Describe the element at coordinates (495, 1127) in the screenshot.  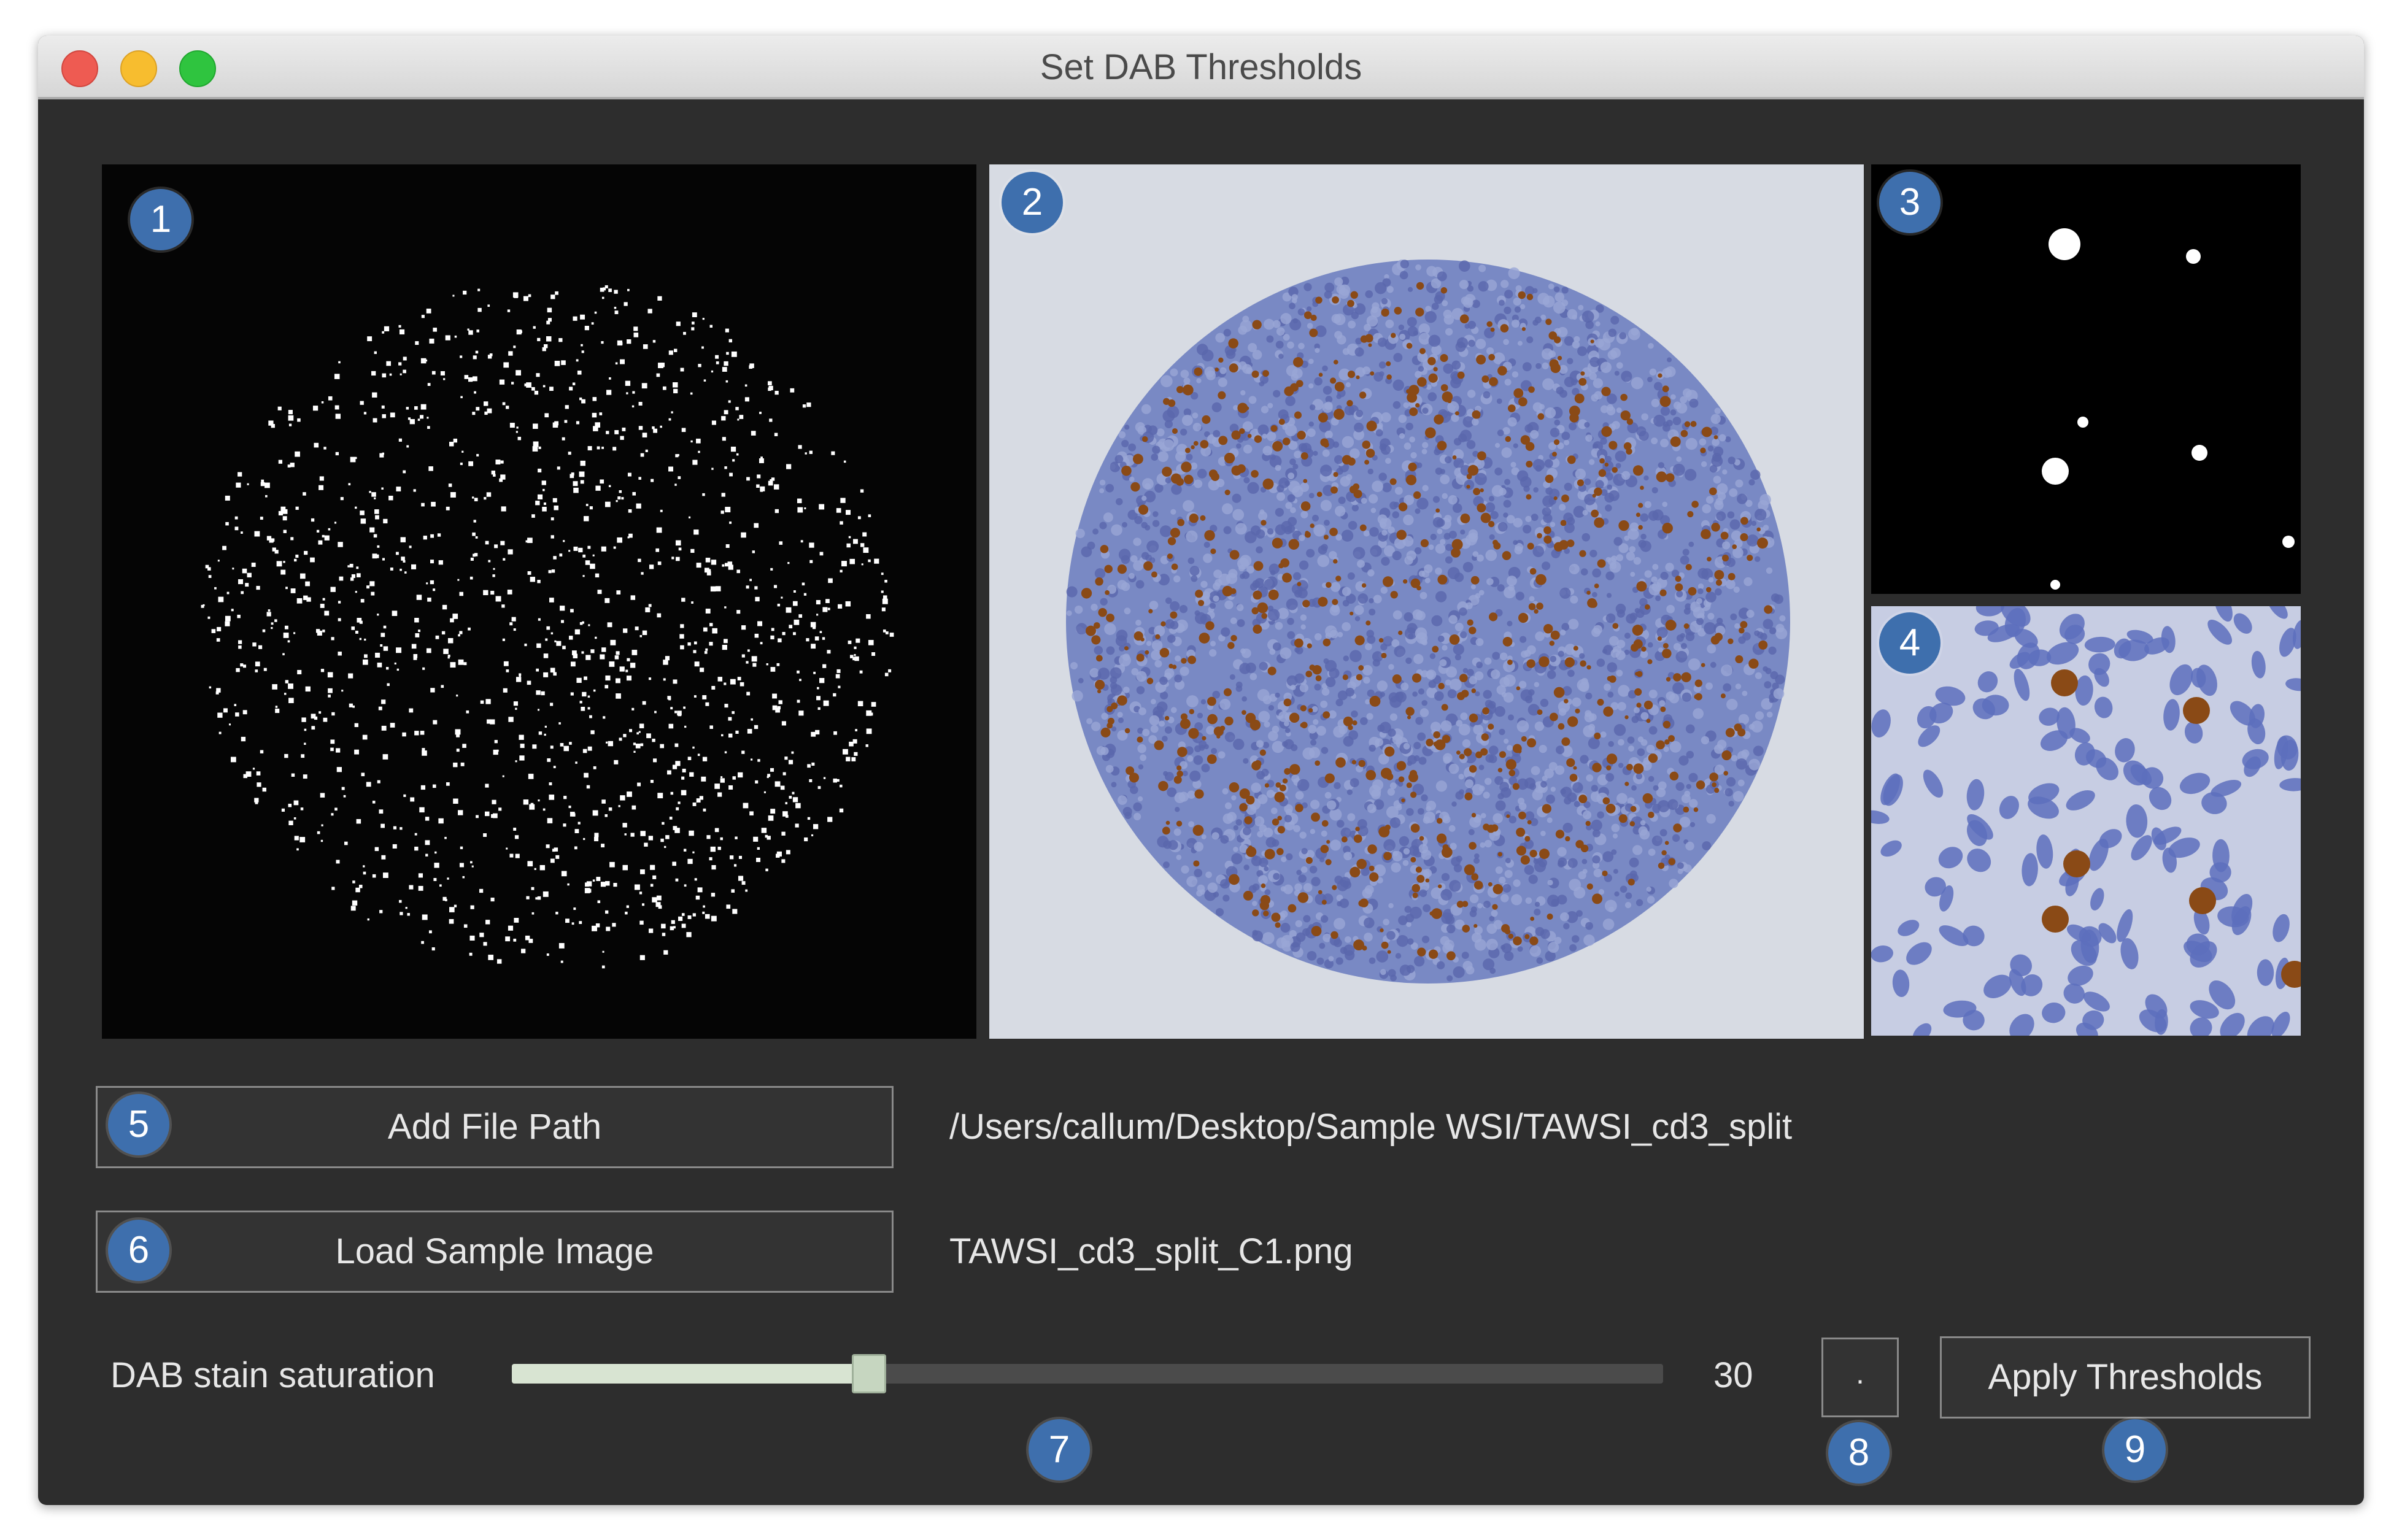
I see `add-file-path-button: Add File Path` at that location.